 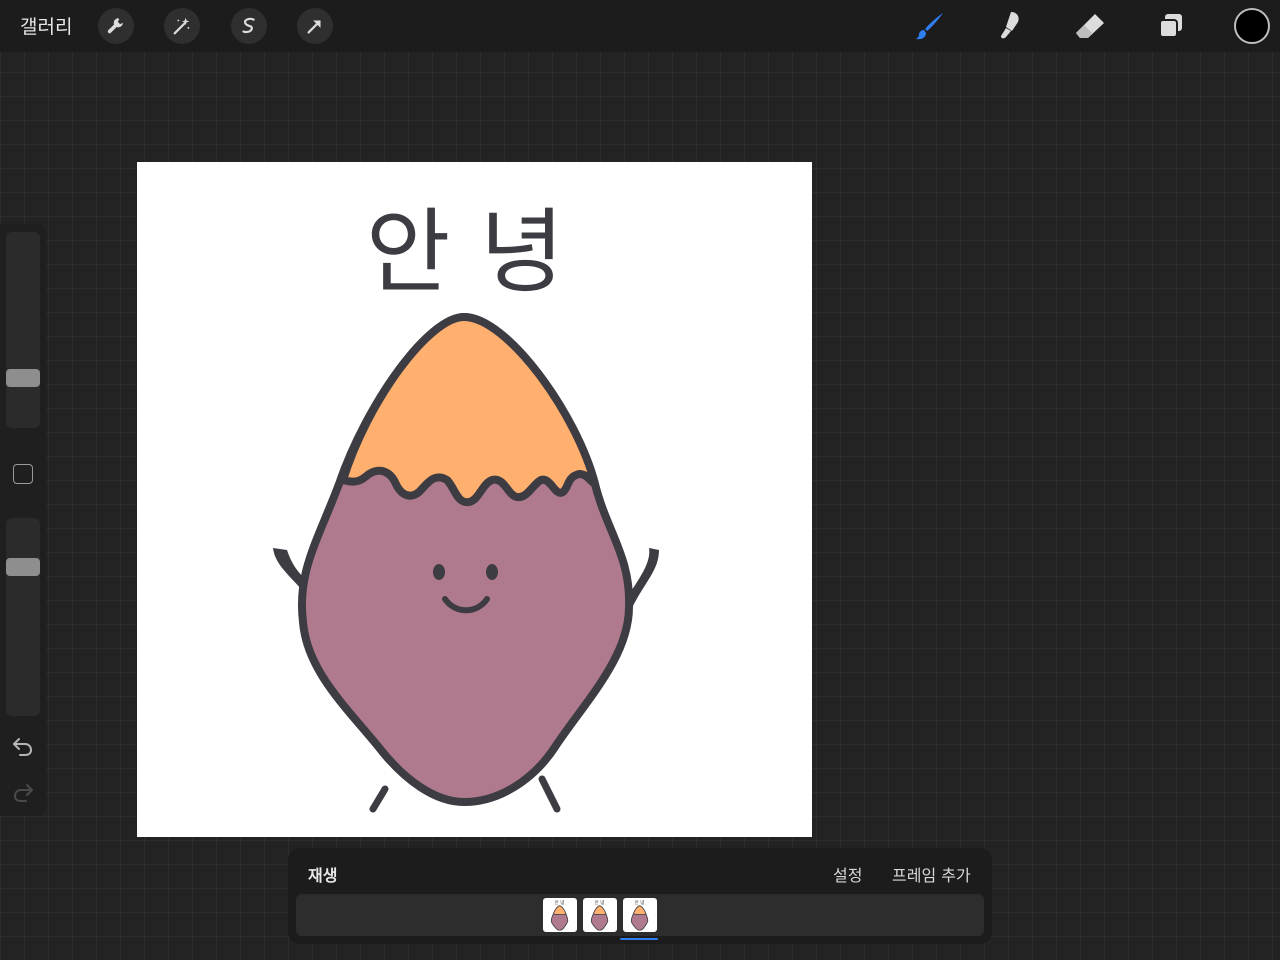 What do you see at coordinates (1171, 26) in the screenshot?
I see `layers-icon` at bounding box center [1171, 26].